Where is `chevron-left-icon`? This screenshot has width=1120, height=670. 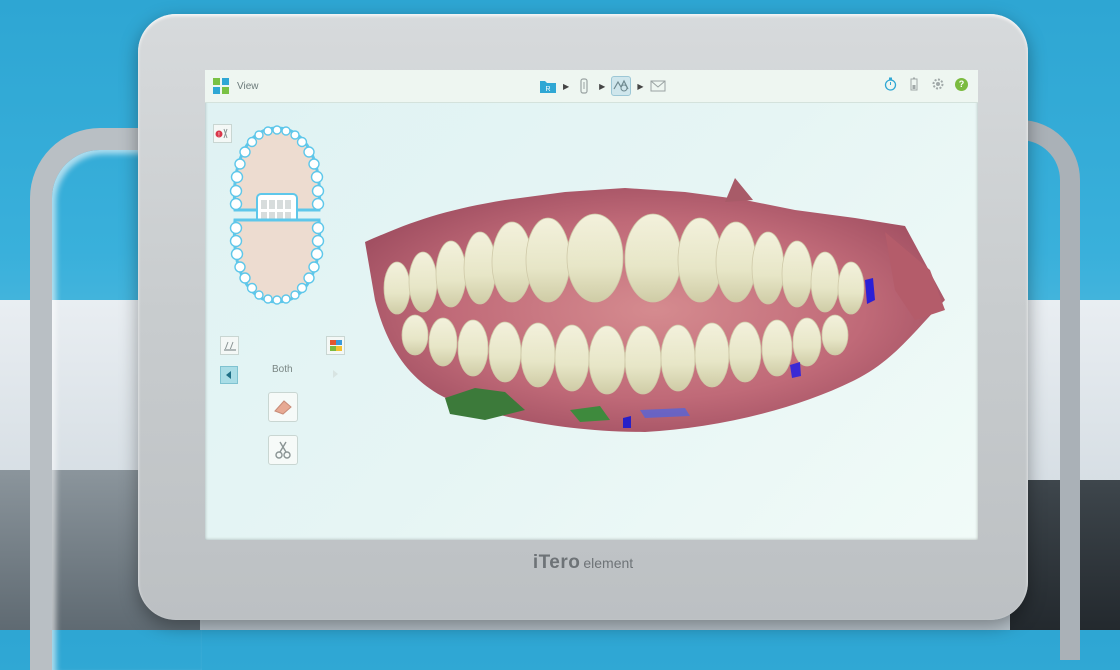 chevron-left-icon is located at coordinates (228, 375).